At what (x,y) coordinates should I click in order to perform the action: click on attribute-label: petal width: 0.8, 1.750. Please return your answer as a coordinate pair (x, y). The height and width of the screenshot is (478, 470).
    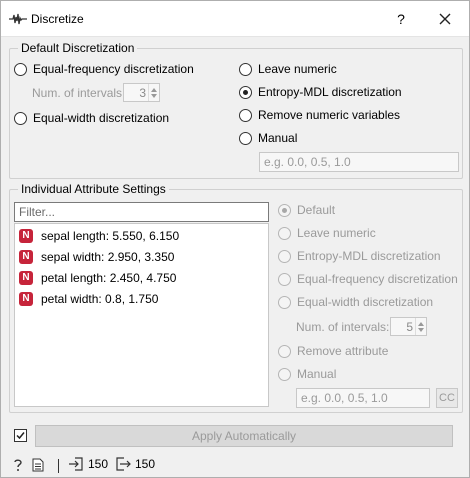
    Looking at the image, I should click on (100, 299).